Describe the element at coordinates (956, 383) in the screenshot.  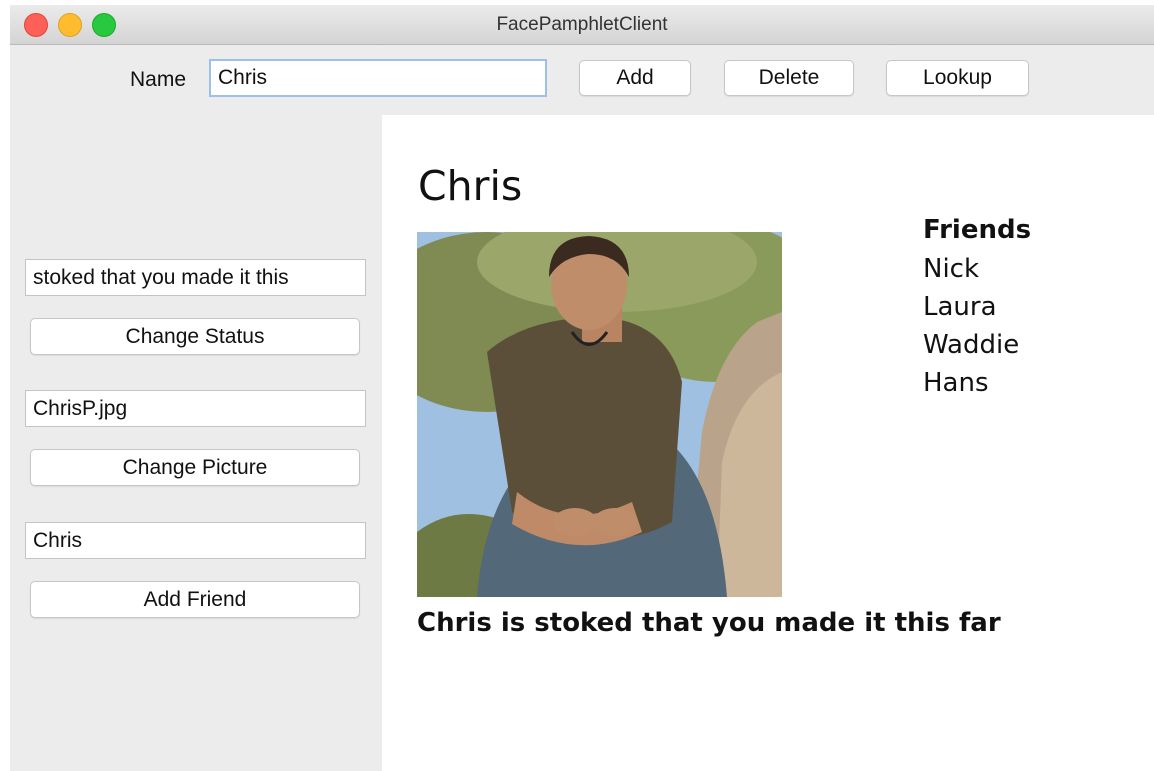
I see `friend-item: Hans` at that location.